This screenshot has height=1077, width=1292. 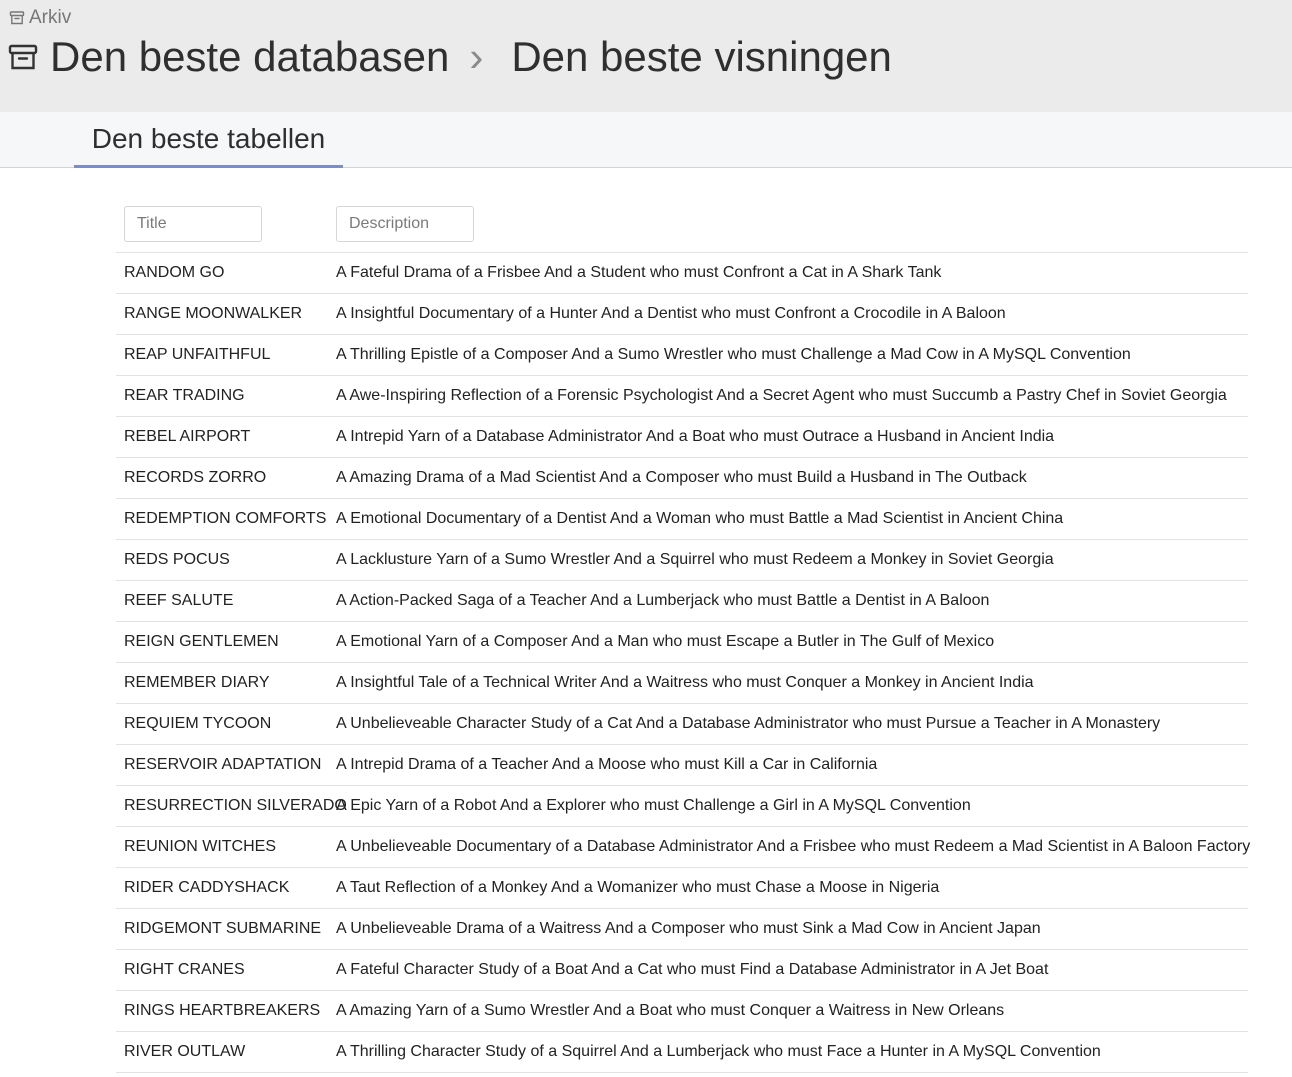 I want to click on tab-den-beste-tabellen: Den beste tabellen, so click(x=208, y=140).